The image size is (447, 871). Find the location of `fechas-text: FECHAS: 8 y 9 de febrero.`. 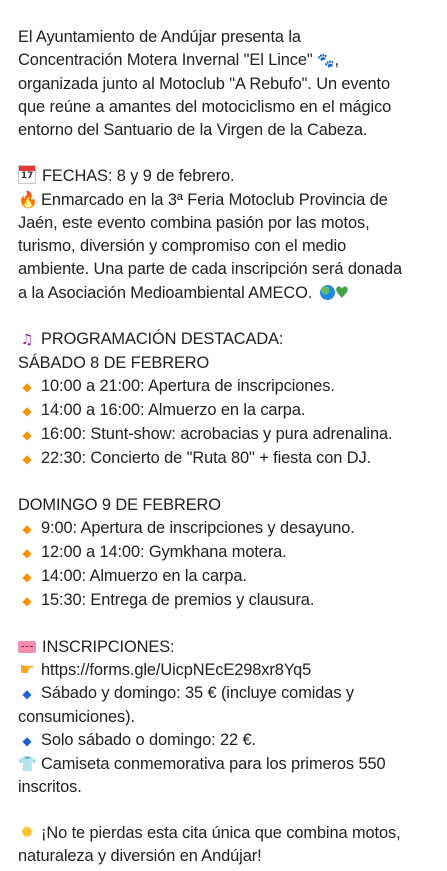

fechas-text: FECHAS: 8 y 9 de febrero. is located at coordinates (138, 176).